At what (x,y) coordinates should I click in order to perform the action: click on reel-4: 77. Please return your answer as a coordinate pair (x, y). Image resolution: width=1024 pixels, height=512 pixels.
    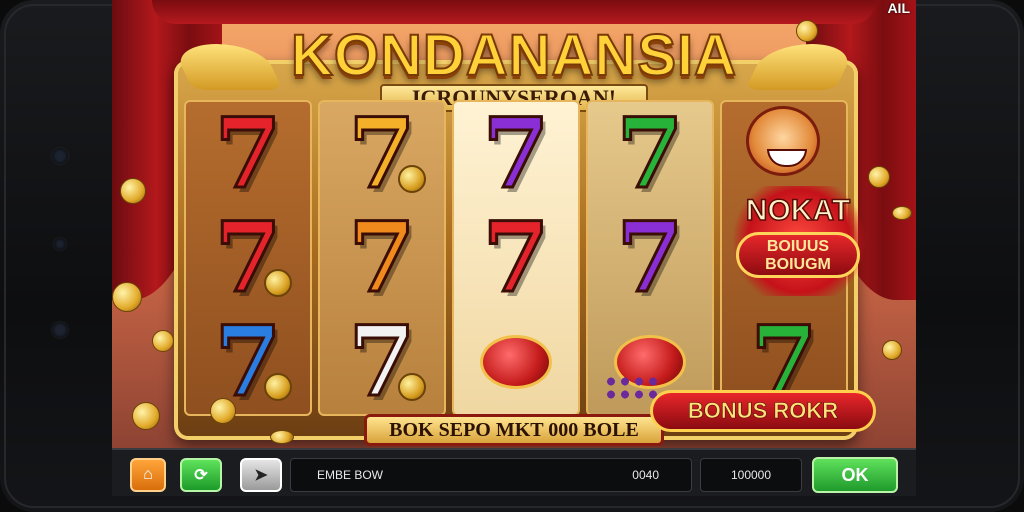
    Looking at the image, I should click on (650, 258).